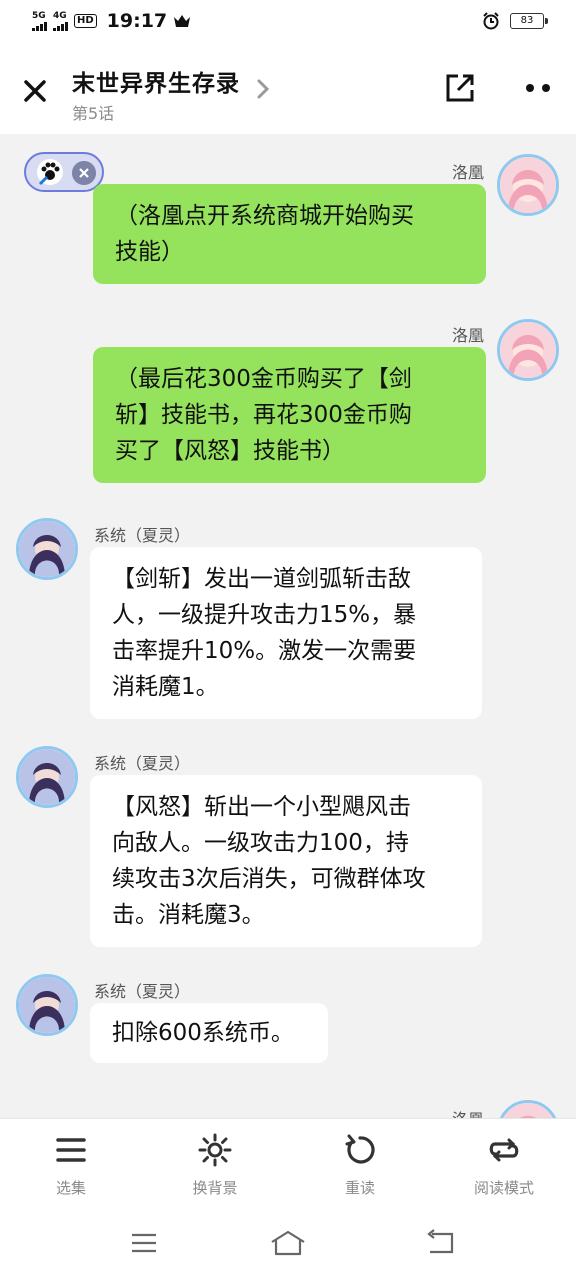 Image resolution: width=576 pixels, height=1280 pixels. I want to click on message-line: （最后花300金币购买了【剑, so click(263, 379).